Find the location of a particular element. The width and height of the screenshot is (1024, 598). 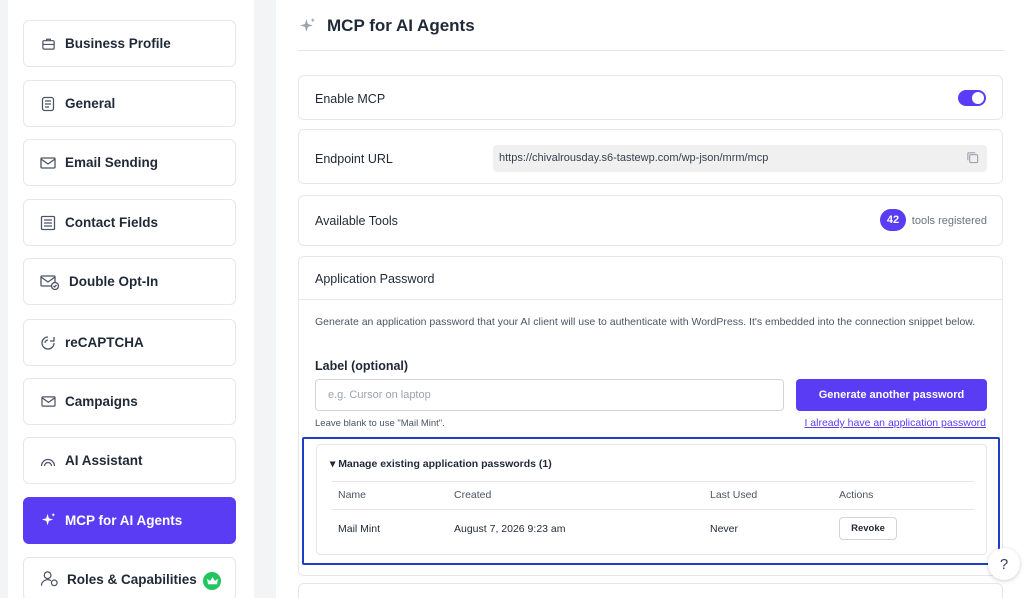

recaptcha-icon is located at coordinates (48, 343).